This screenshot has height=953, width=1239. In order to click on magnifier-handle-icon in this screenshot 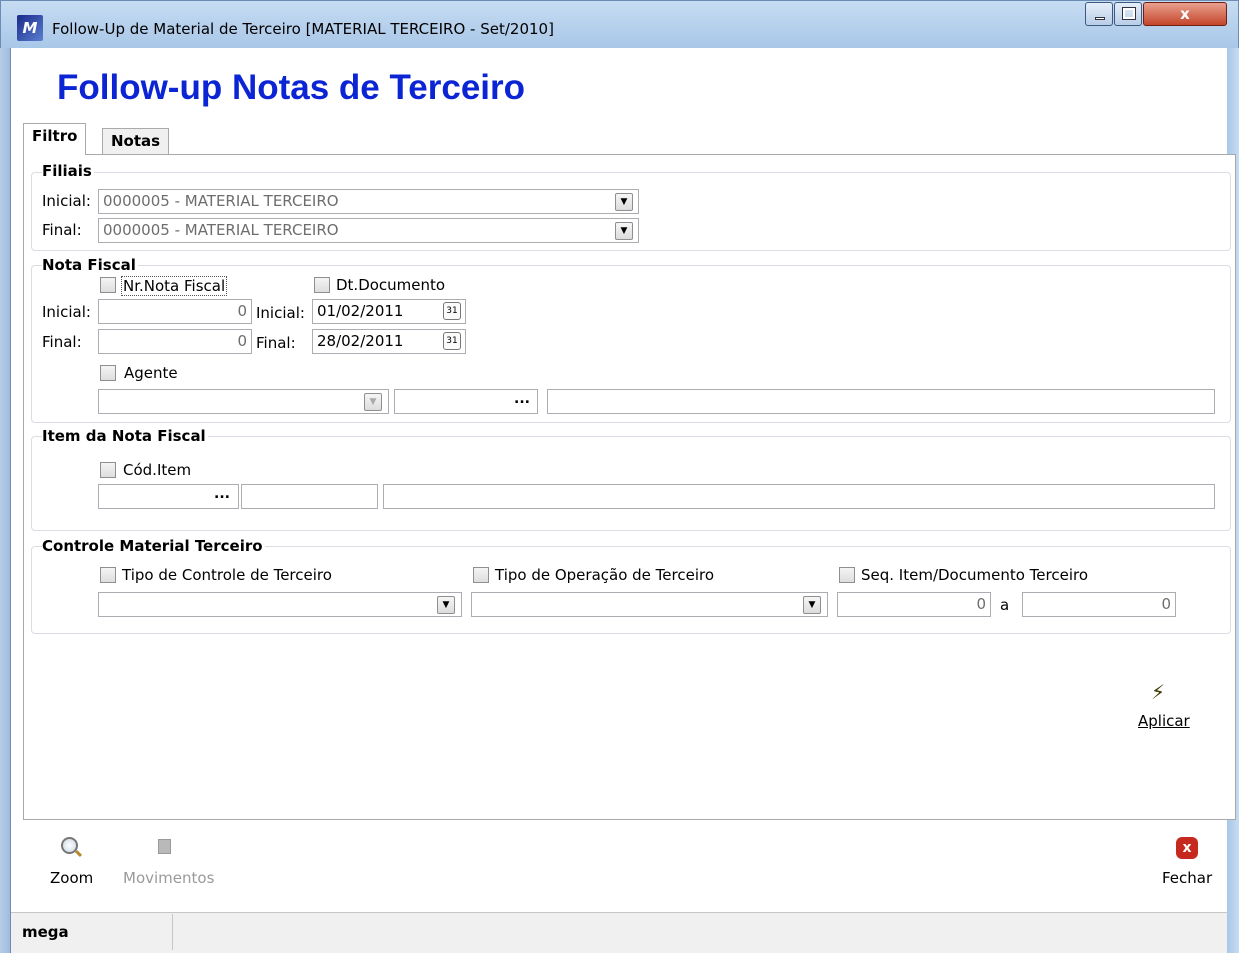, I will do `click(78, 853)`.